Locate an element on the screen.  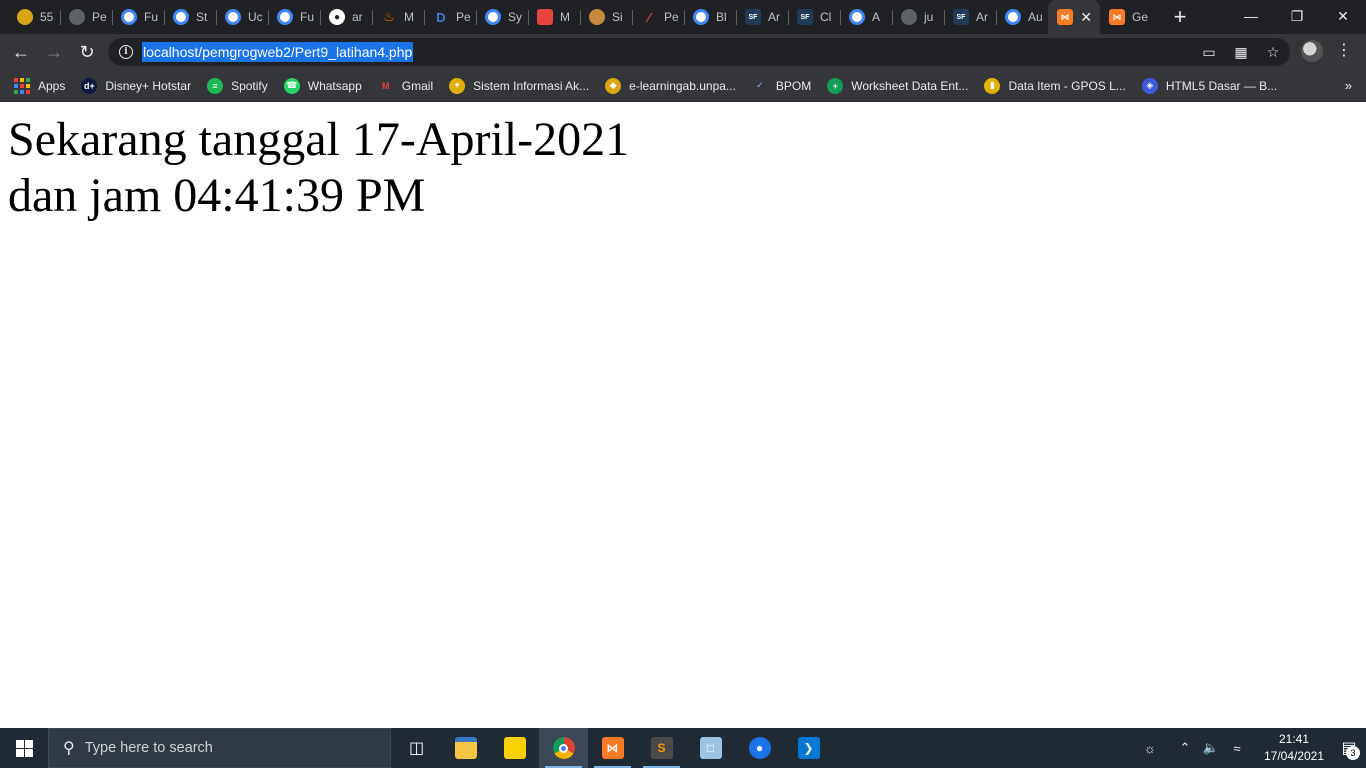
wifi-icon: ≈ is located at coordinates (1237, 748).